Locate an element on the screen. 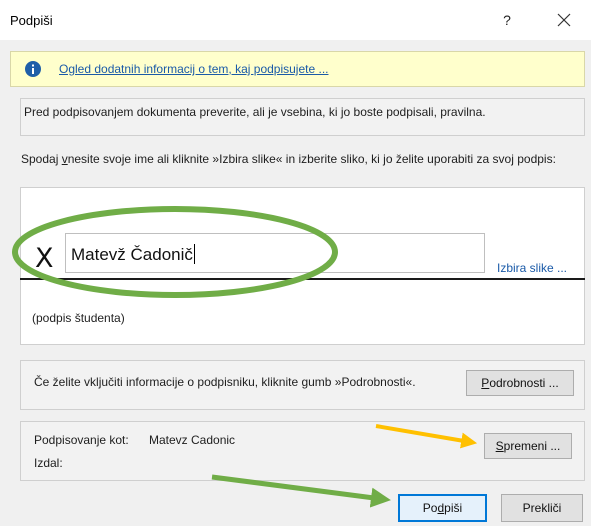 This screenshot has height=526, width=591. close-button is located at coordinates (564, 20).